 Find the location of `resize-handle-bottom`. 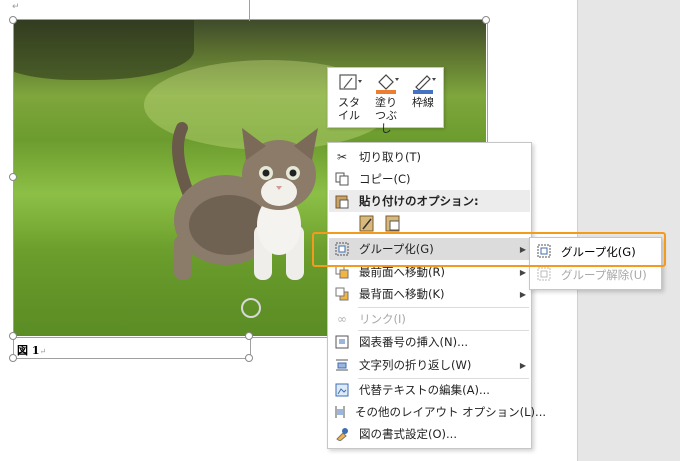

resize-handle-bottom is located at coordinates (249, 336).